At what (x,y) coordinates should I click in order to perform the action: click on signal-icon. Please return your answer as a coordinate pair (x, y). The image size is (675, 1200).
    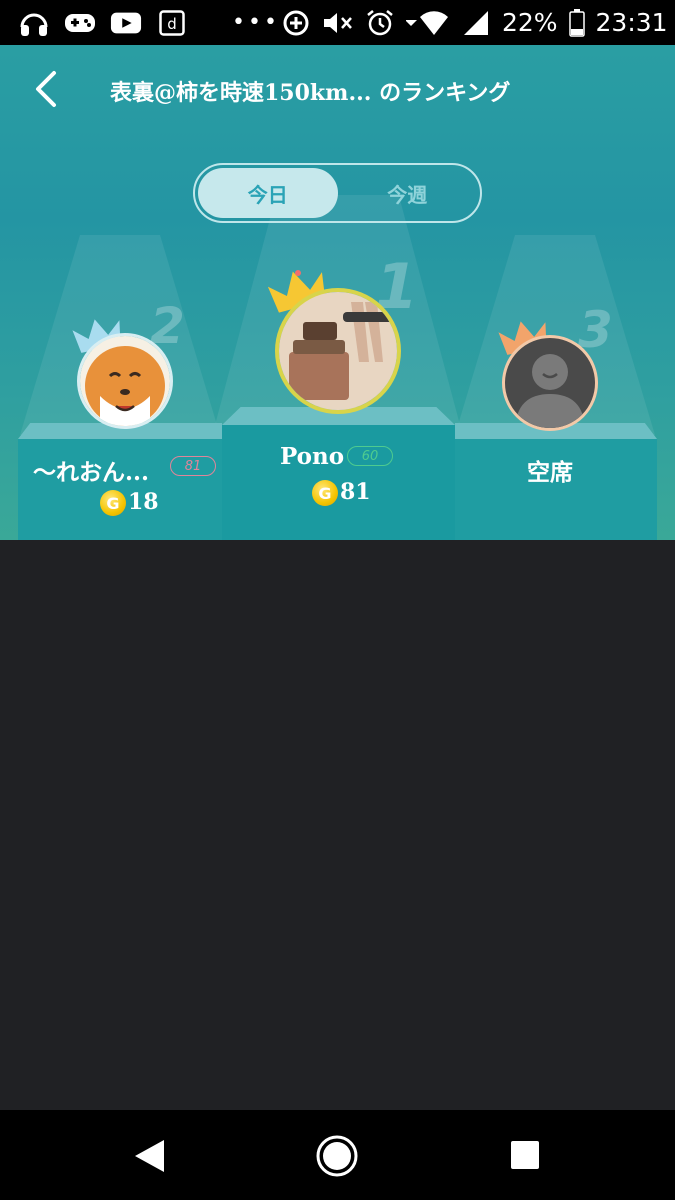
    Looking at the image, I should click on (476, 23).